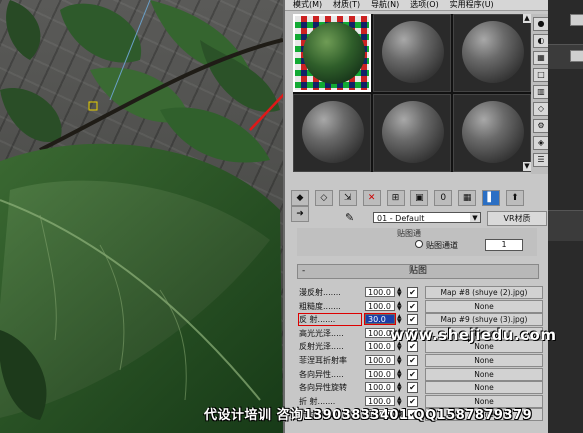 The image size is (583, 433). I want to click on map-slot-button: Map #9 (shuye (3).jpg), so click(484, 320).